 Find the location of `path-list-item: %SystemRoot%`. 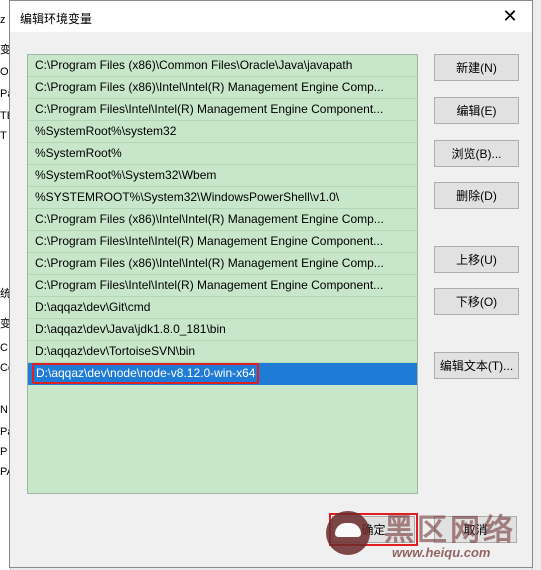

path-list-item: %SystemRoot% is located at coordinates (222, 154).